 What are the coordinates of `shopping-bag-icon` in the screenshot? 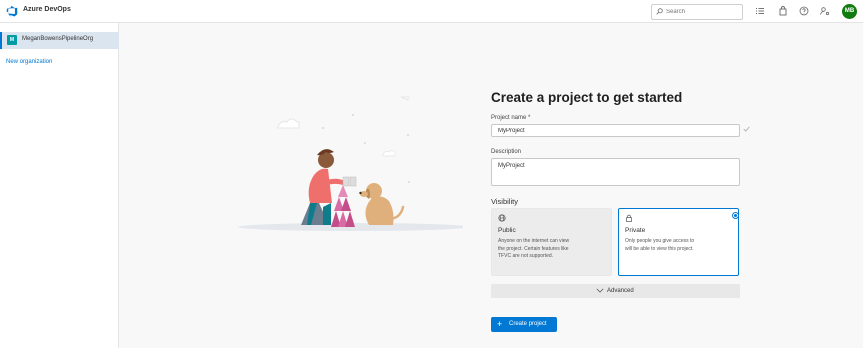 It's located at (783, 11).